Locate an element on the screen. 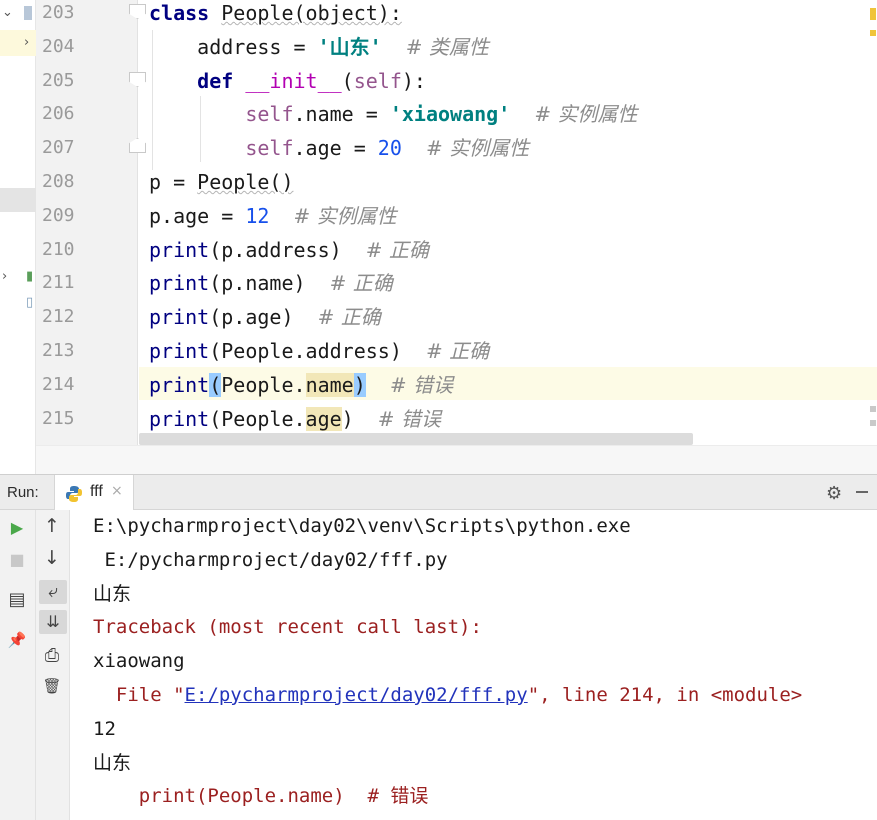 This screenshot has width=877, height=820. code-token: __init__ is located at coordinates (293, 80).